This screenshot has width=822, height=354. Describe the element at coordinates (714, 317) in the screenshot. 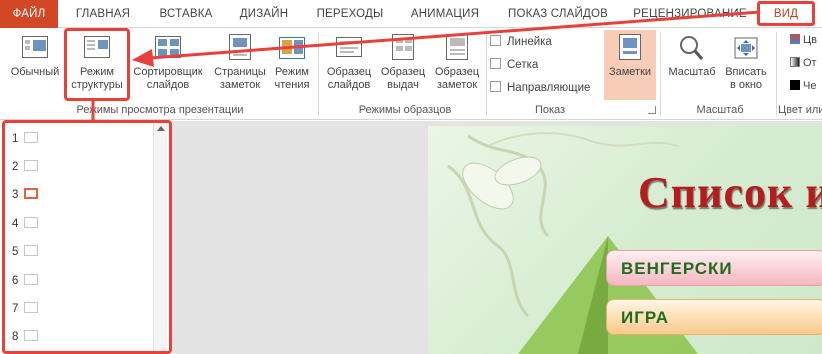

I see `slide-item-2: ИГРА` at that location.